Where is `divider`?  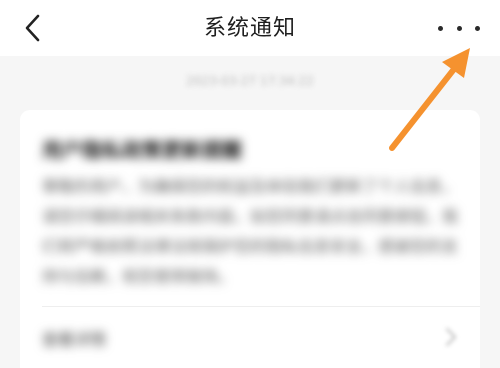
divider is located at coordinates (261, 306).